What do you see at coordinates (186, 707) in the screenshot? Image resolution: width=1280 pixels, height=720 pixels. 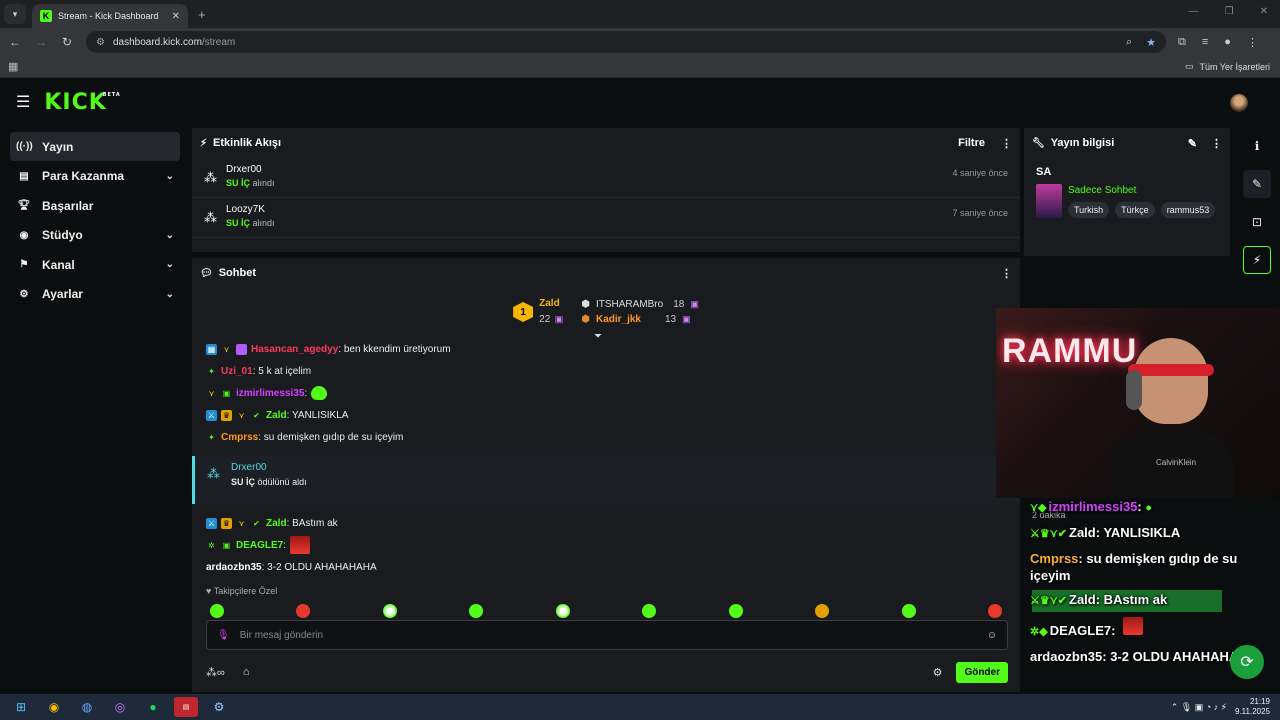 I see `voicemeeter-icon: ▤` at bounding box center [186, 707].